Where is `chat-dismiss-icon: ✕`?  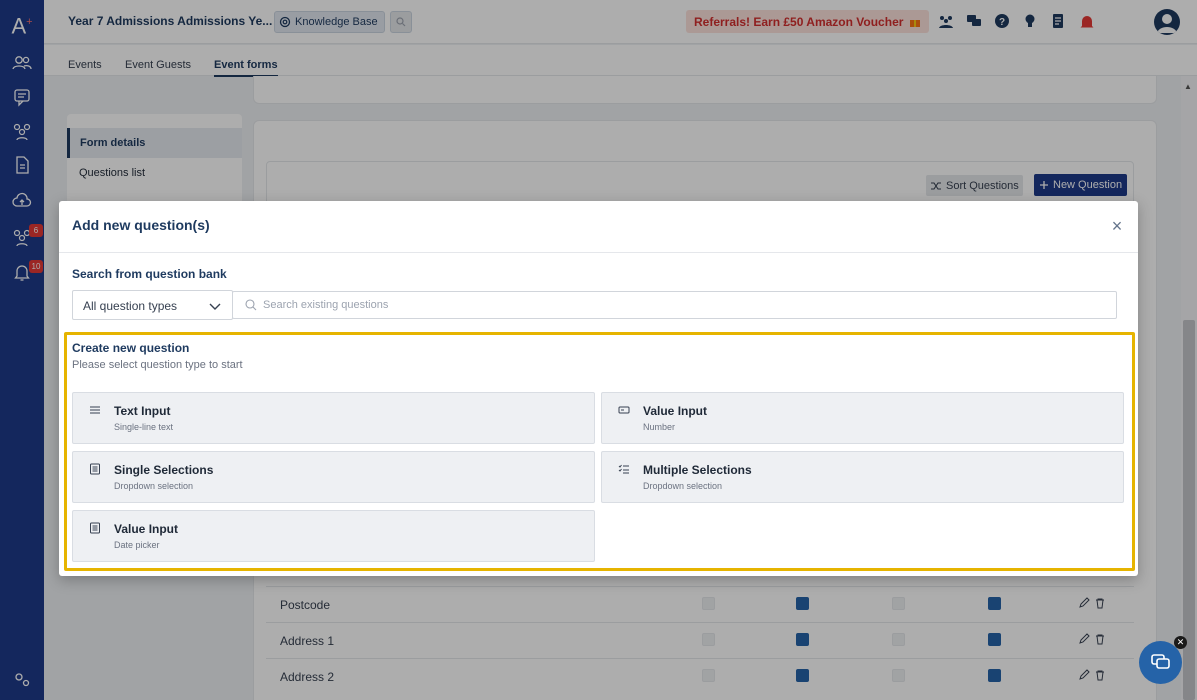 chat-dismiss-icon: ✕ is located at coordinates (1180, 642).